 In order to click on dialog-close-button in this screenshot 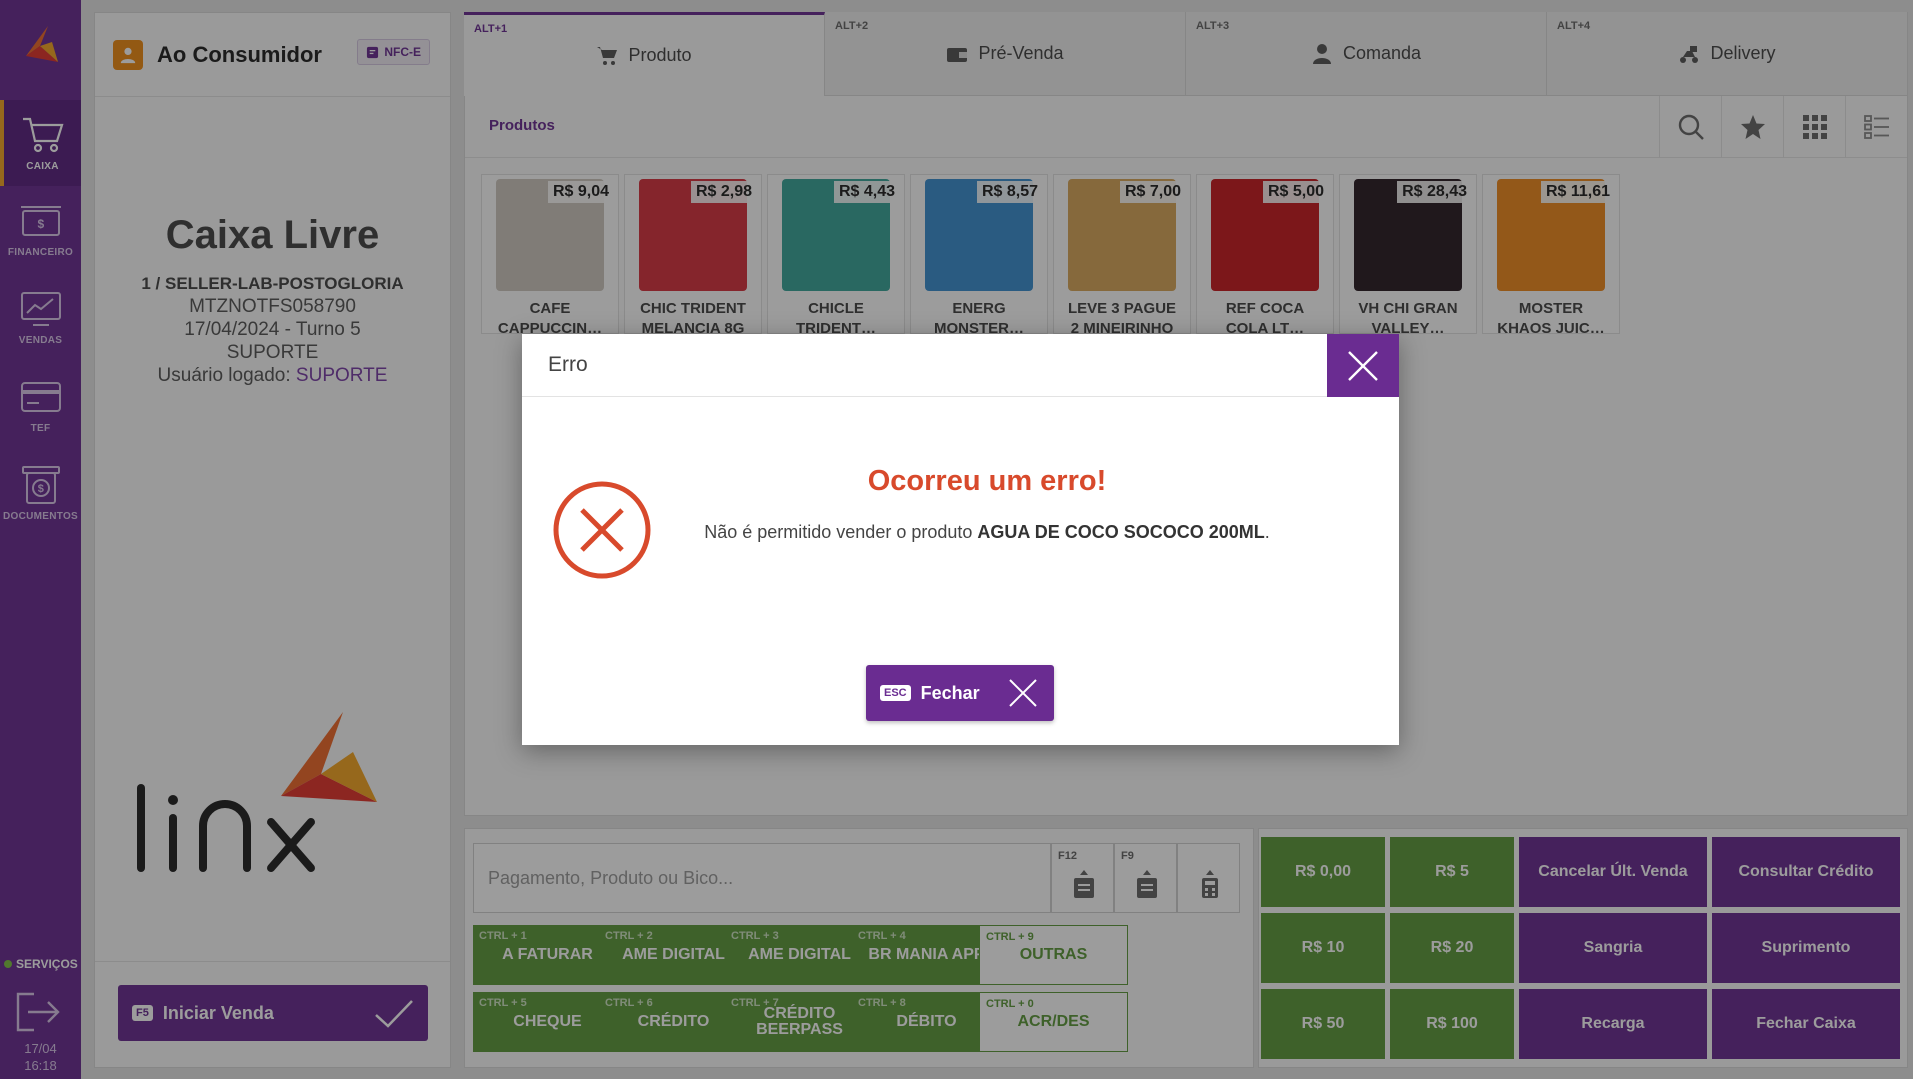, I will do `click(1363, 365)`.